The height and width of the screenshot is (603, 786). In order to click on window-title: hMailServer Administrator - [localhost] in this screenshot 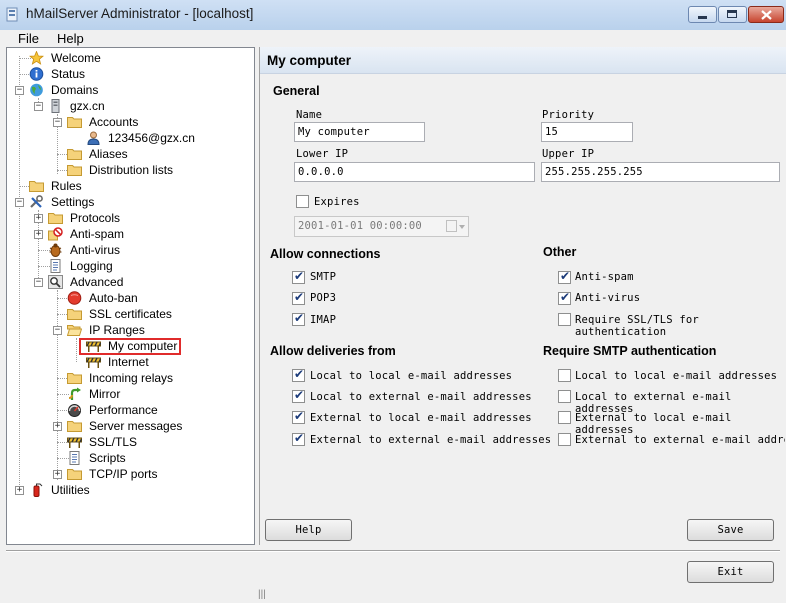, I will do `click(140, 13)`.